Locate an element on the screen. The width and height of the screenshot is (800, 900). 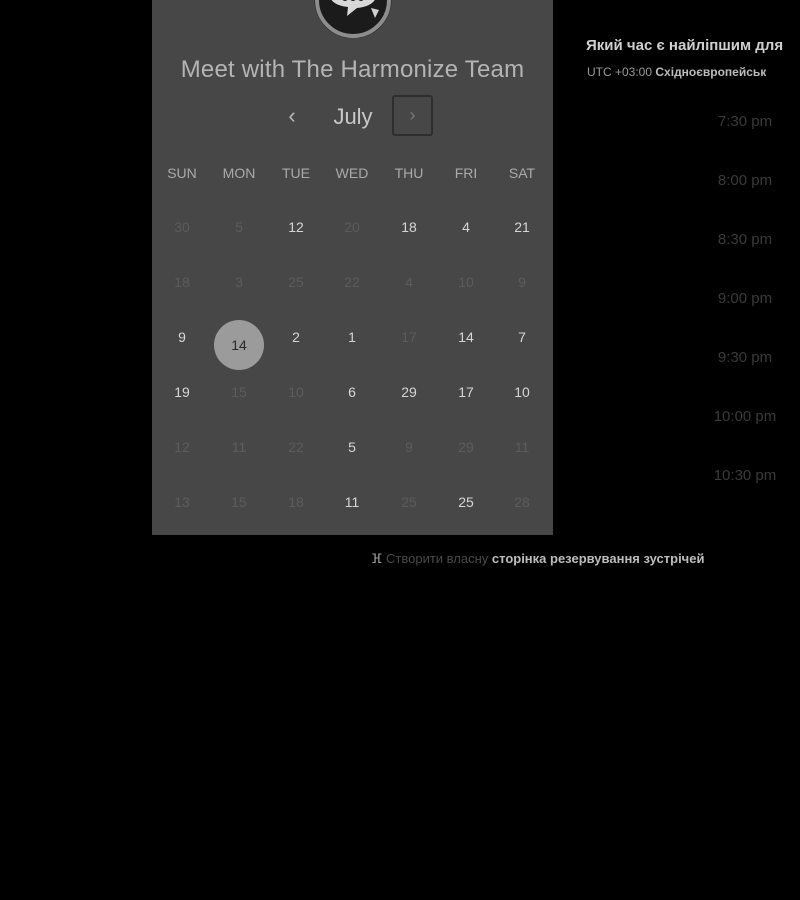
weekday-fri: FRI is located at coordinates (466, 173).